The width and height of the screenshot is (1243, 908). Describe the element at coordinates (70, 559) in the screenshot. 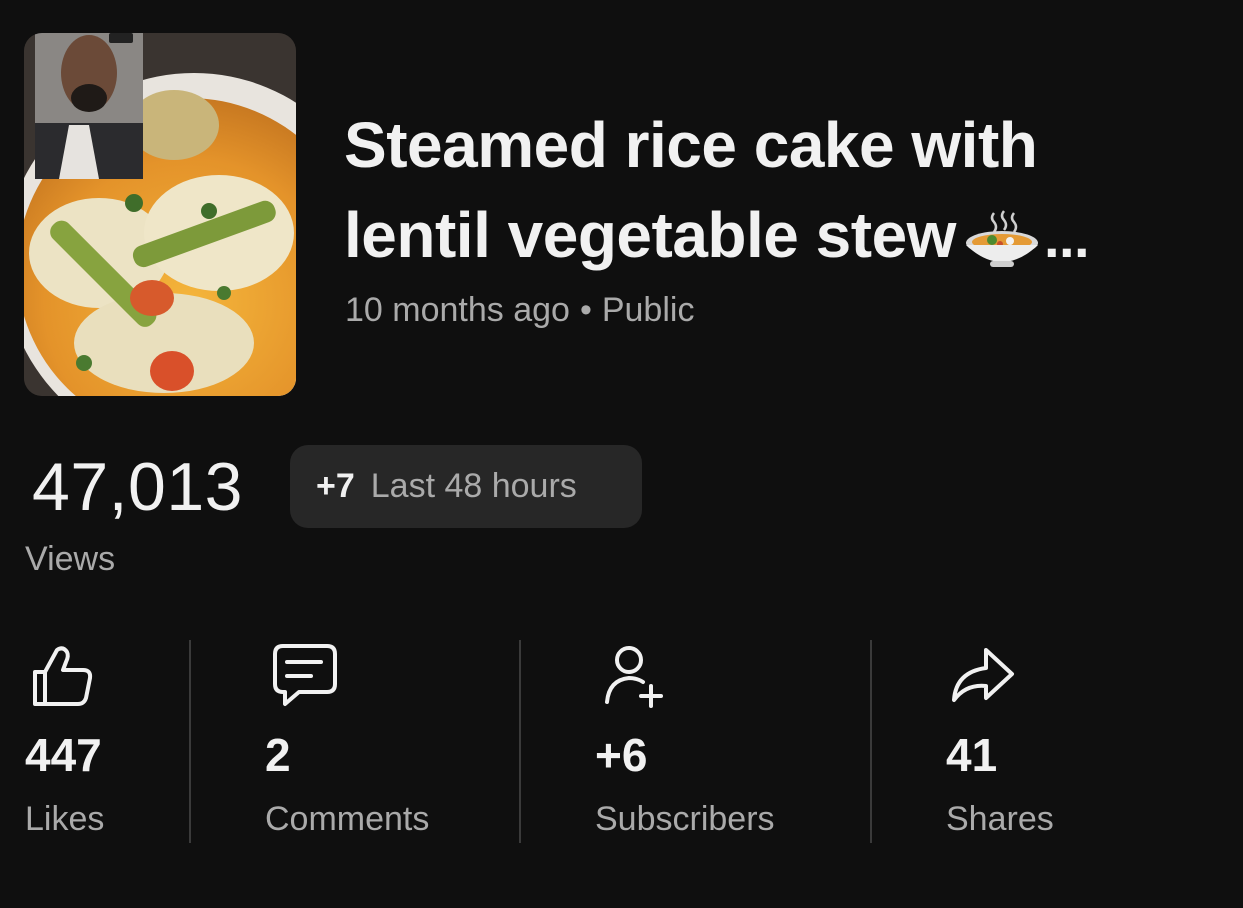

I see `views-label: Views` at that location.